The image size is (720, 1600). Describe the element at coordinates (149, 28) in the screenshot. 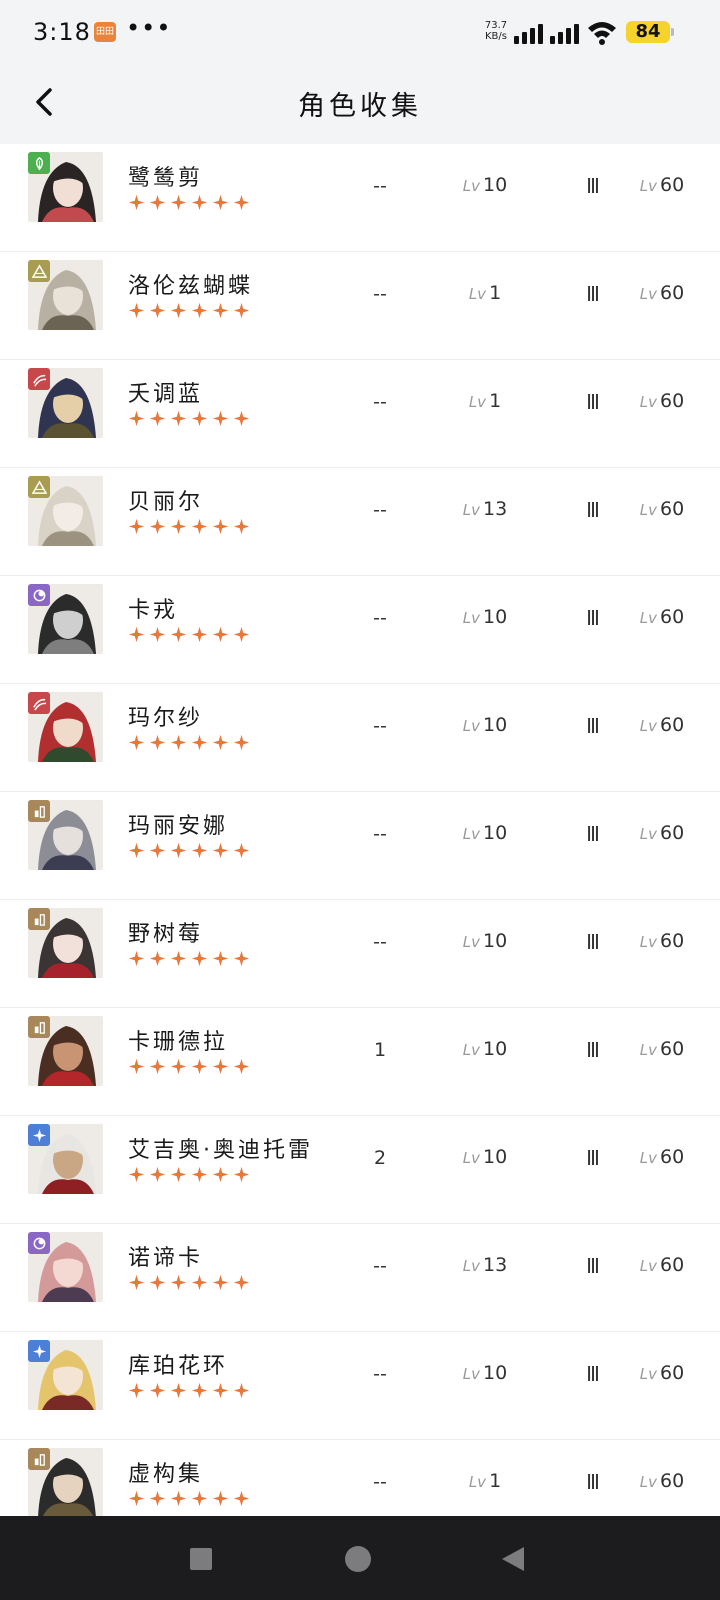

I see `more-notifications-icon: •••` at that location.